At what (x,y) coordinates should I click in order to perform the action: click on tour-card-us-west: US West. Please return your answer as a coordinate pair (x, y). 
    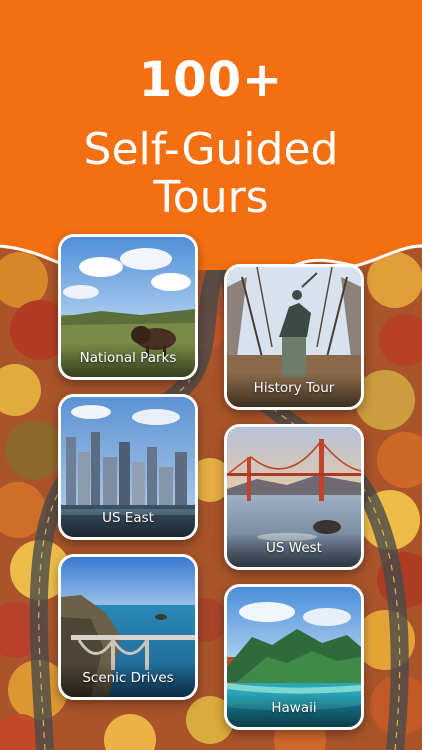
    Looking at the image, I should click on (294, 497).